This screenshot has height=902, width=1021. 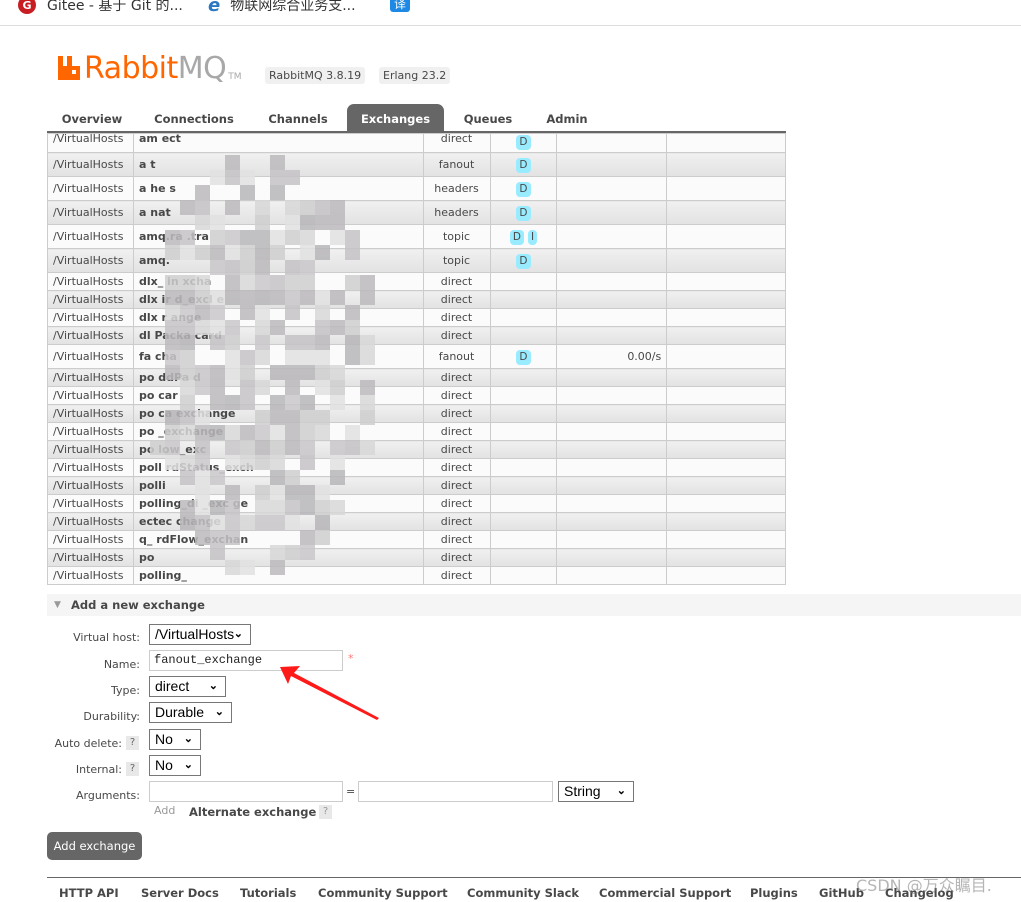 I want to click on bookmarks-bar: G Gitee - 基于 Git 的... e 物联网综合业务支... 译, so click(x=510, y=13).